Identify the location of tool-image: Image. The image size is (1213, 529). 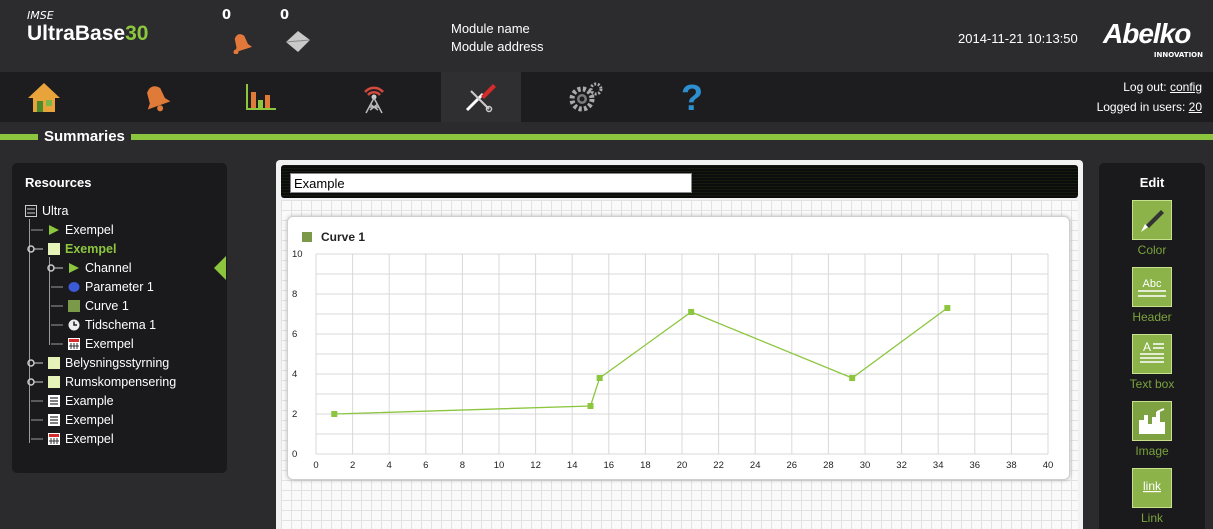
(1152, 429).